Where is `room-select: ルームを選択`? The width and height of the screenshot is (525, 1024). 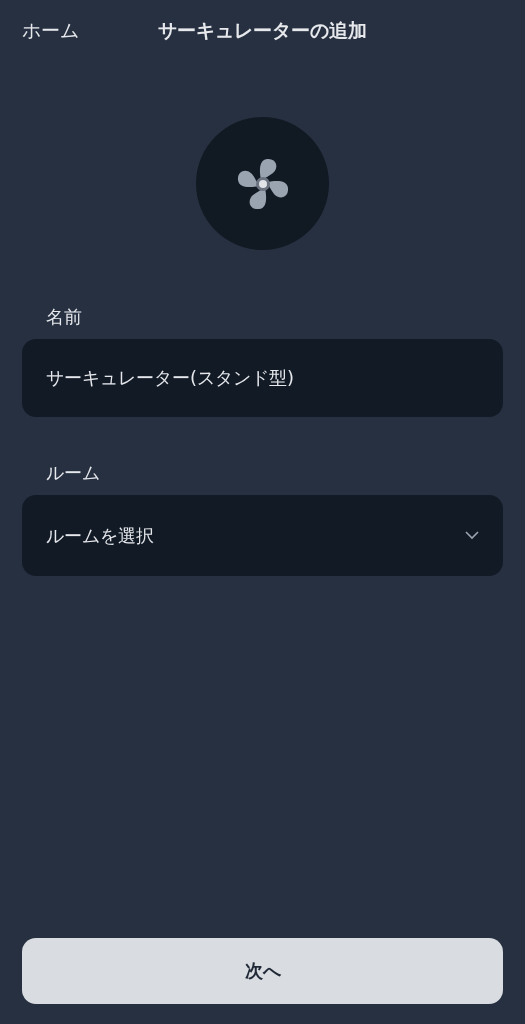
room-select: ルームを選択 is located at coordinates (262, 535).